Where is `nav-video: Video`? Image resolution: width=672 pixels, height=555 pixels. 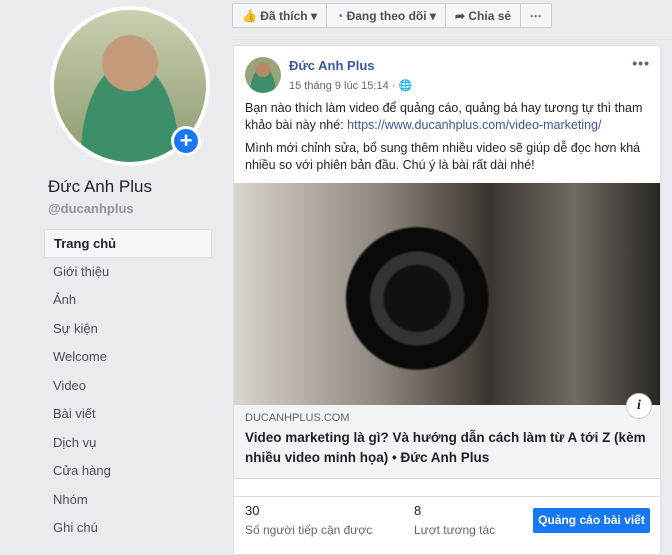
nav-video: Video is located at coordinates (128, 386).